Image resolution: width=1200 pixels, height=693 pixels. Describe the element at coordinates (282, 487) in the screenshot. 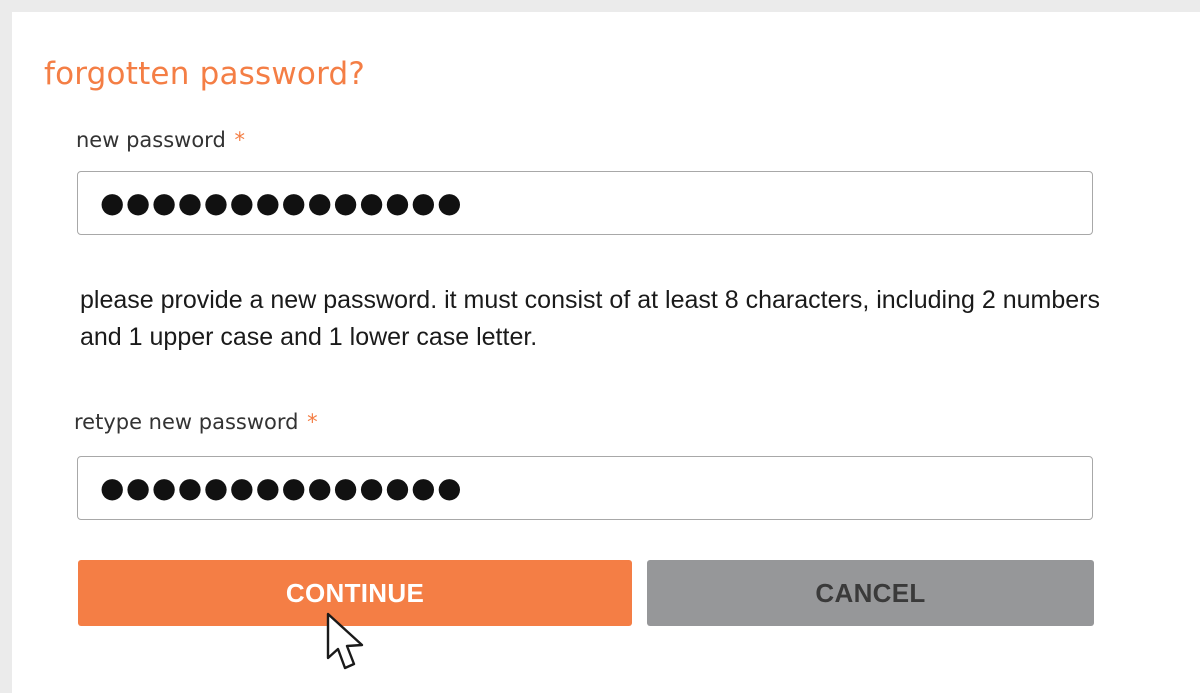

I see `retype-password-masked-value: ●●●●●●●●●●●●●●` at that location.